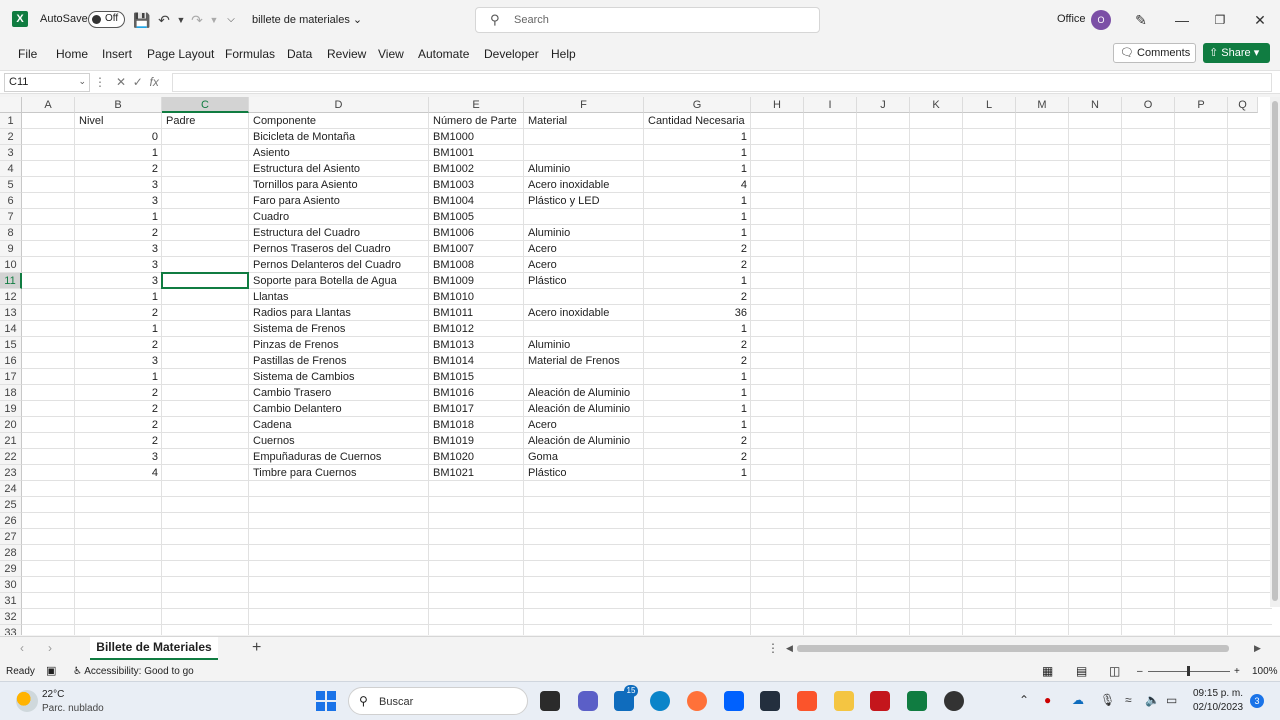 The height and width of the screenshot is (720, 1280). What do you see at coordinates (476, 265) in the screenshot?
I see `cell-numero-parte: BM1008` at bounding box center [476, 265].